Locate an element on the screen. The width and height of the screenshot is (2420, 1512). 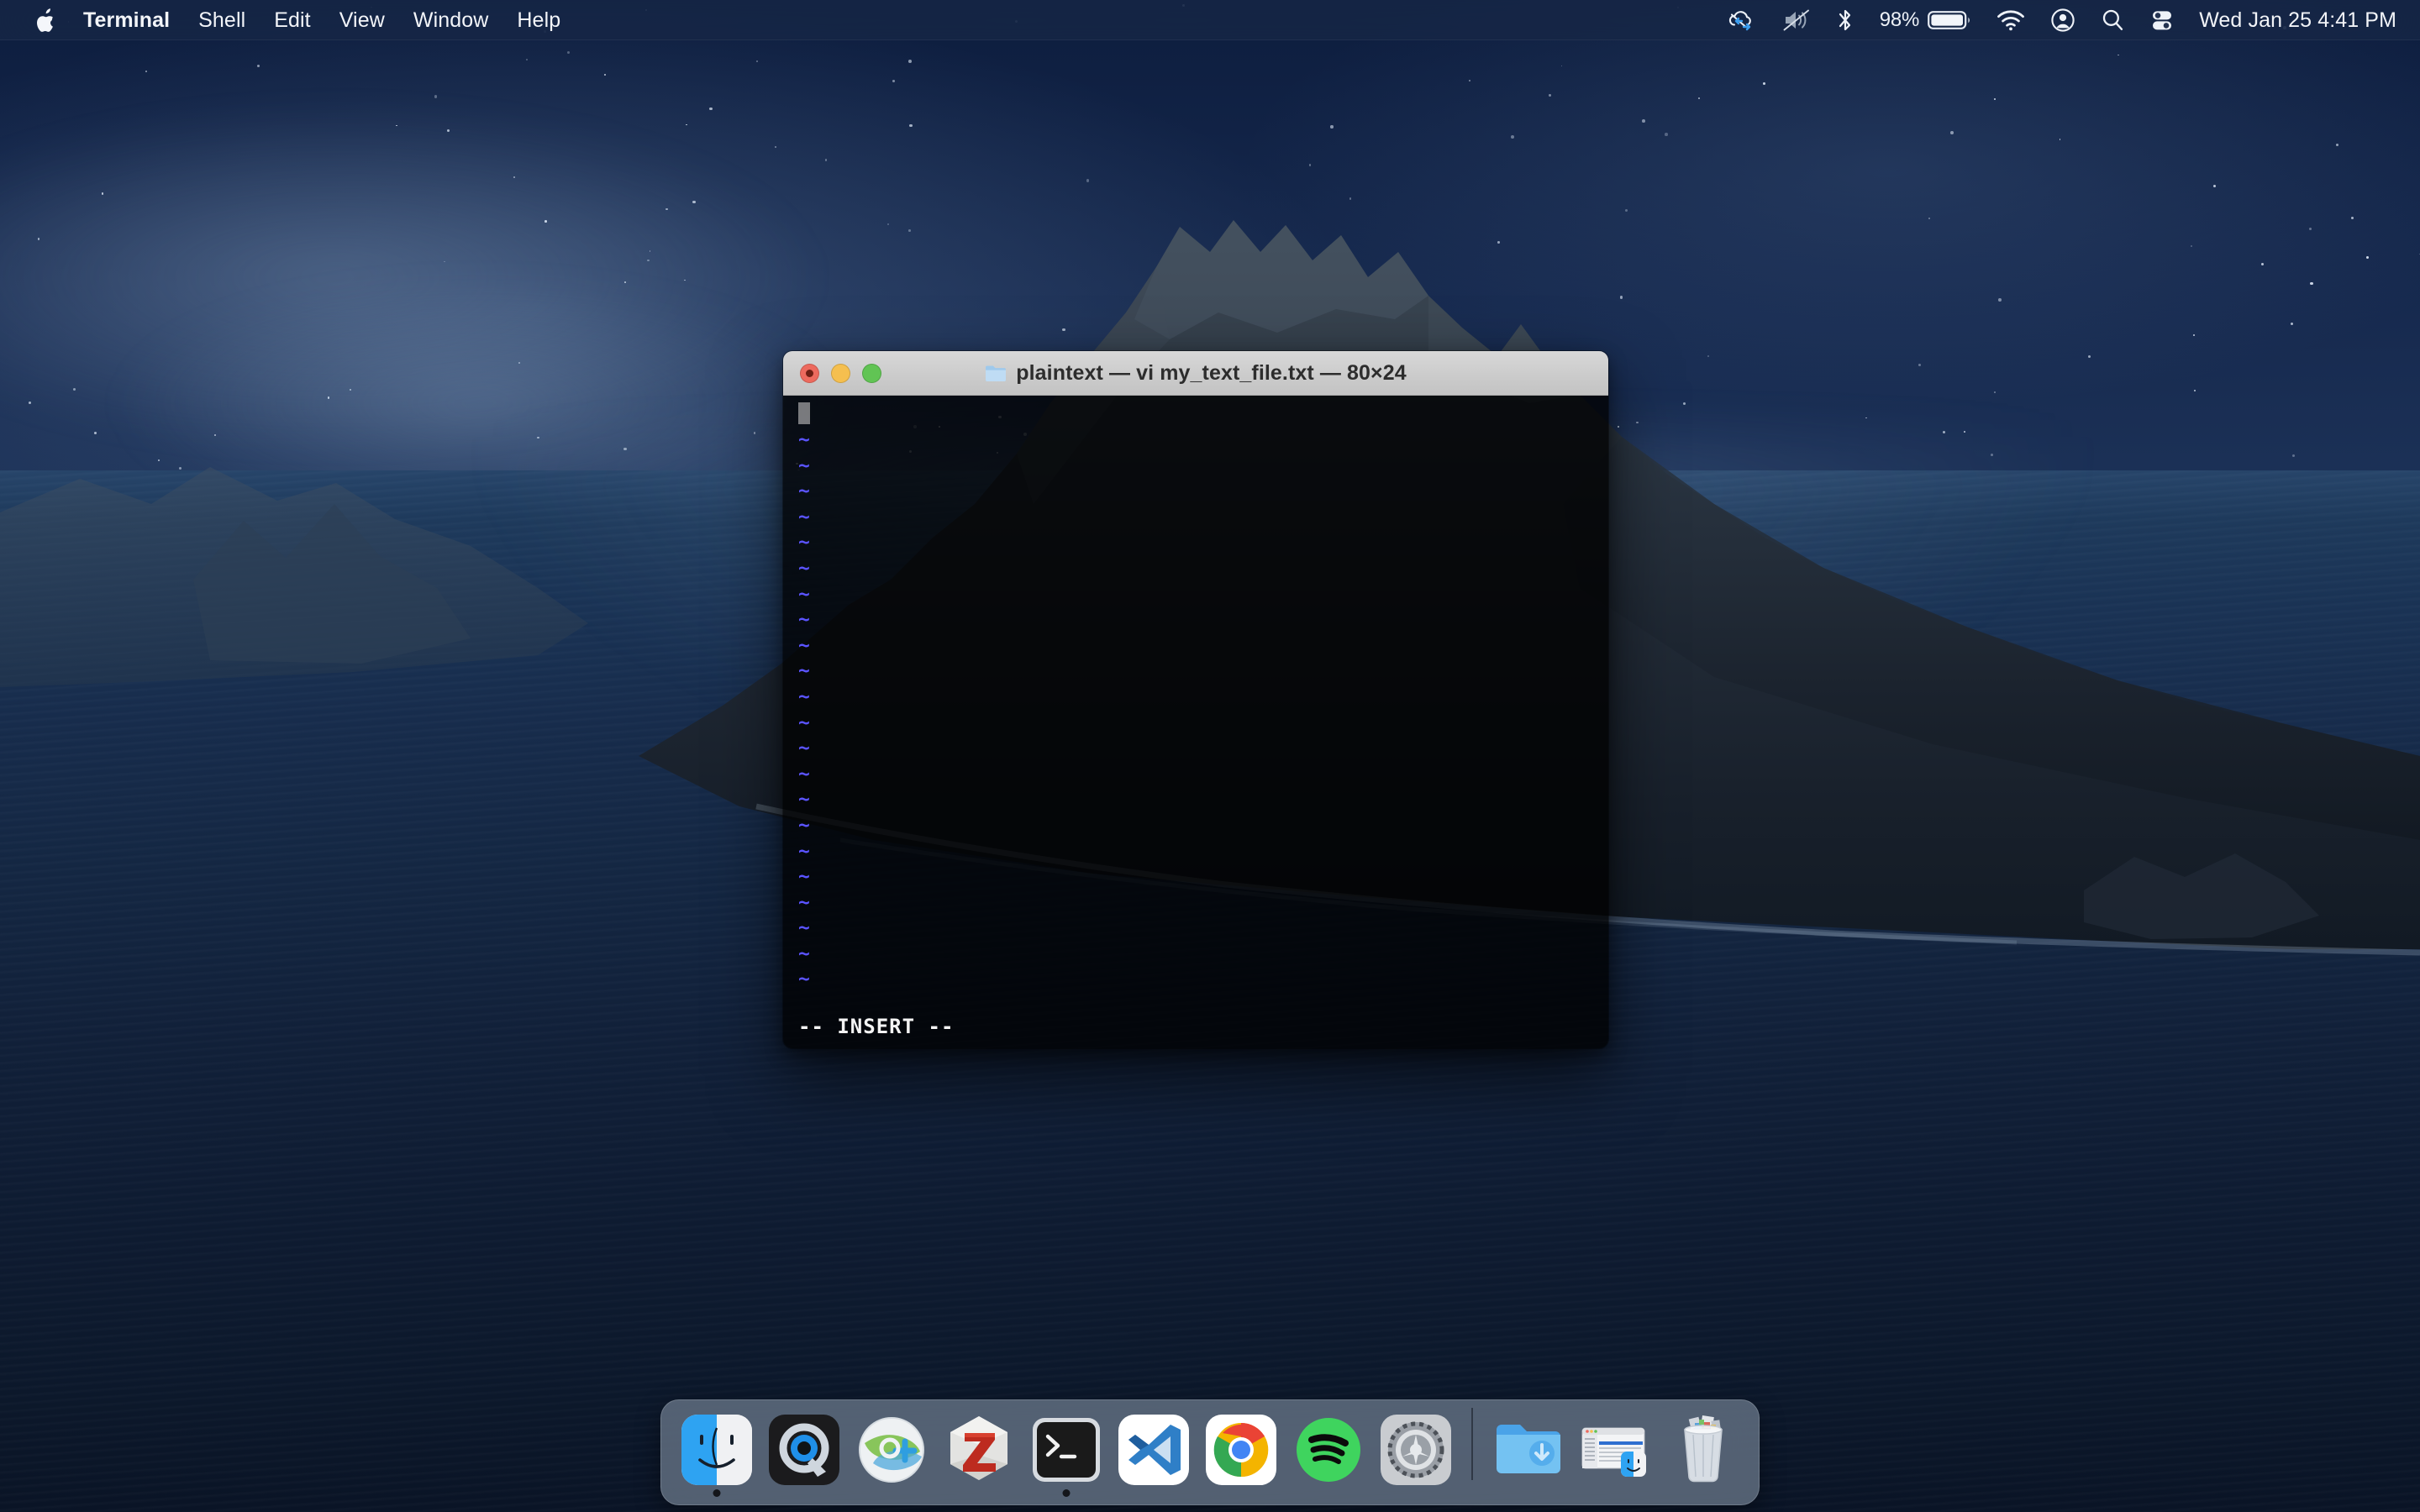
cloud-sync-icon is located at coordinates (1740, 21).